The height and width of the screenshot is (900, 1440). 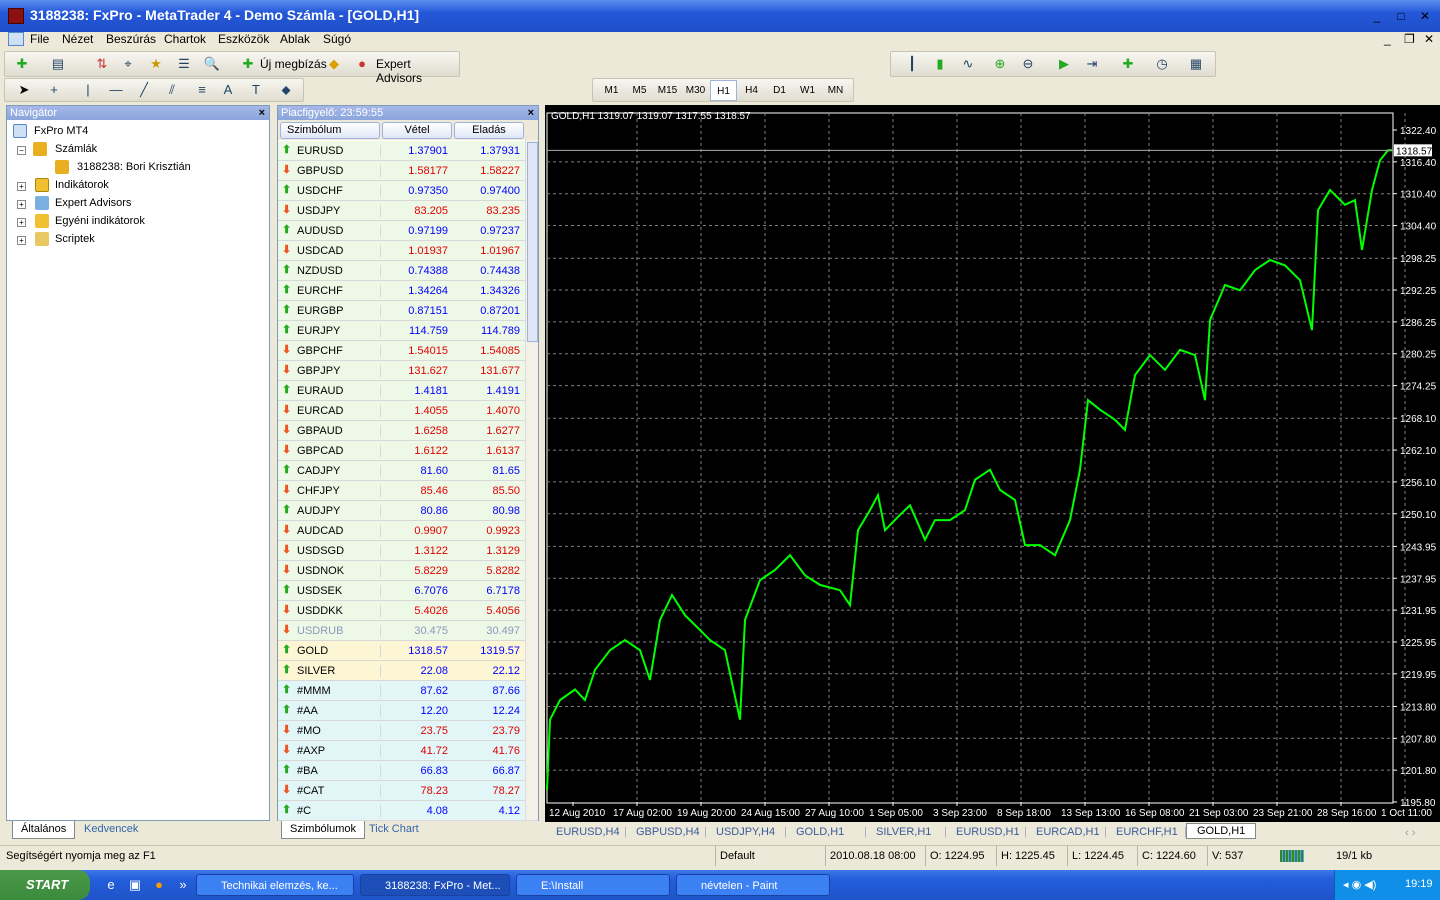 I want to click on market-row: ⬇ EURCAD 1.4055 1.4070, so click(x=408, y=411).